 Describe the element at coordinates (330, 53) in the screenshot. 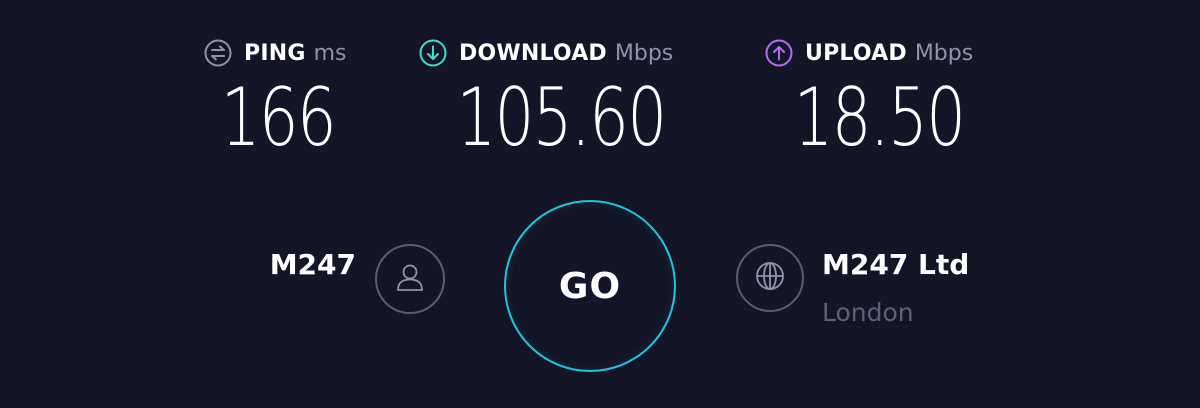

I see `ping-unit: ms` at that location.